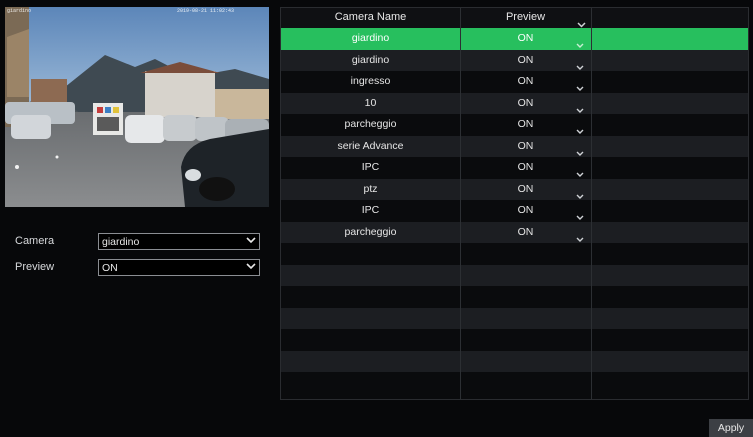  I want to click on column-header-preview: Preview, so click(525, 18).